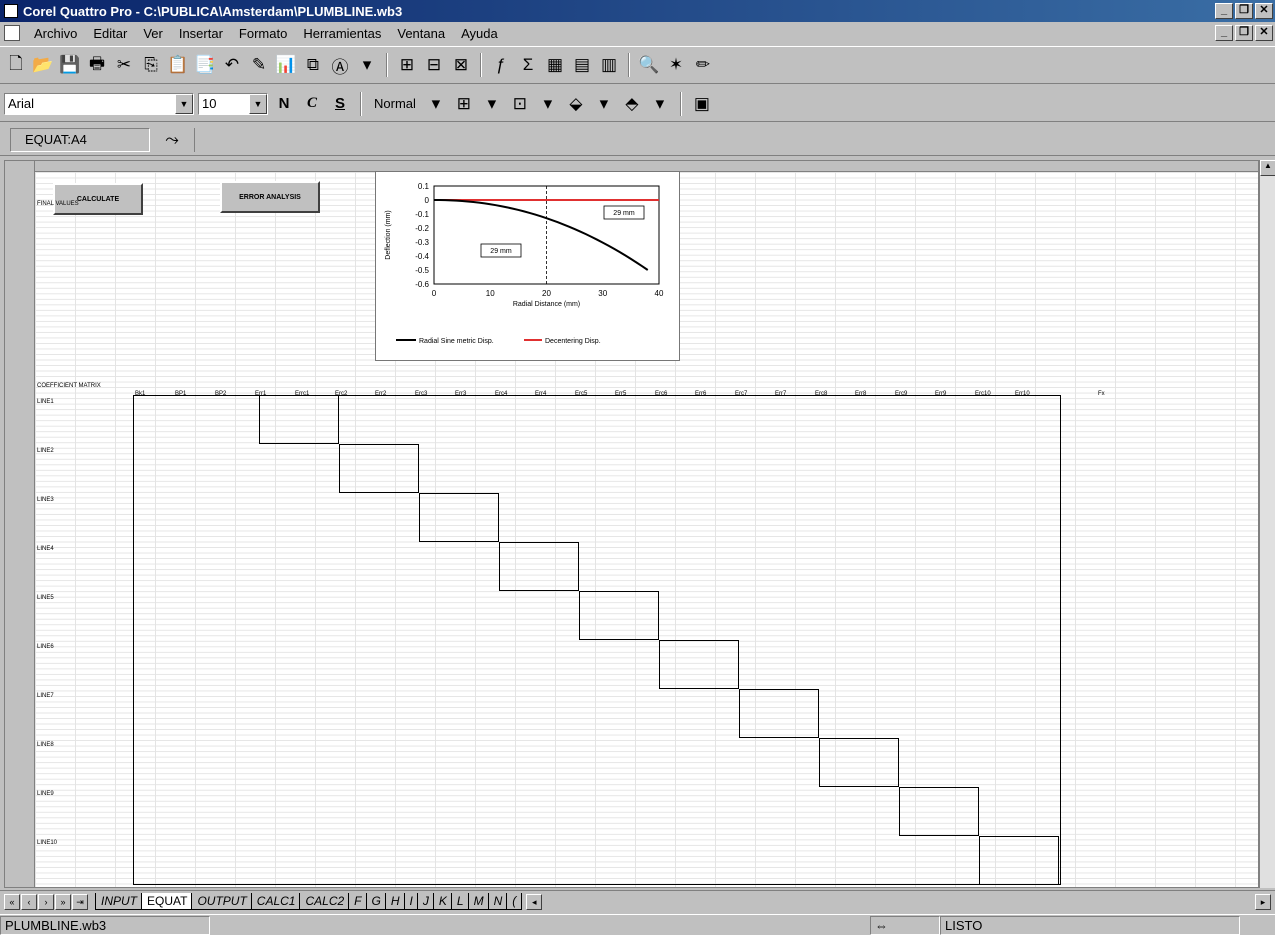  What do you see at coordinates (286, 65) in the screenshot?
I see `chart-icon: 📊` at bounding box center [286, 65].